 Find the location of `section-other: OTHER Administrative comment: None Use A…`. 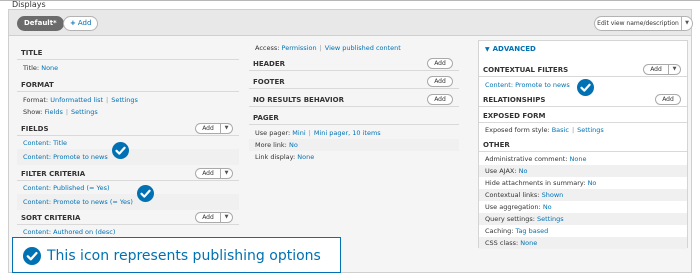

section-other: OTHER Administrative comment: None Use A… is located at coordinates (583, 193).